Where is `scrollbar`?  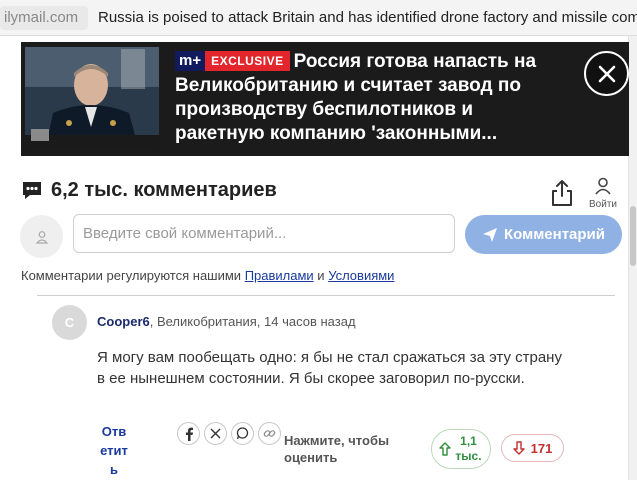
scrollbar is located at coordinates (632, 258).